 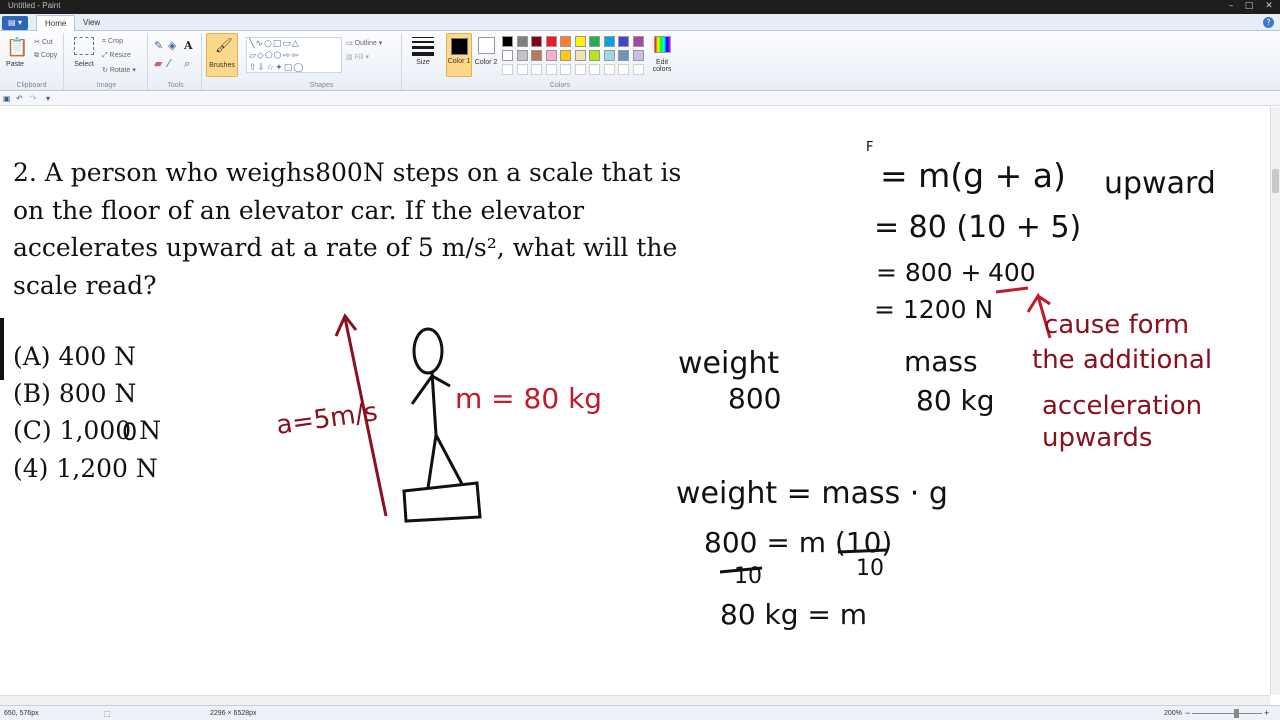 I want to click on cause-note-line: acceleration, so click(x=1122, y=406).